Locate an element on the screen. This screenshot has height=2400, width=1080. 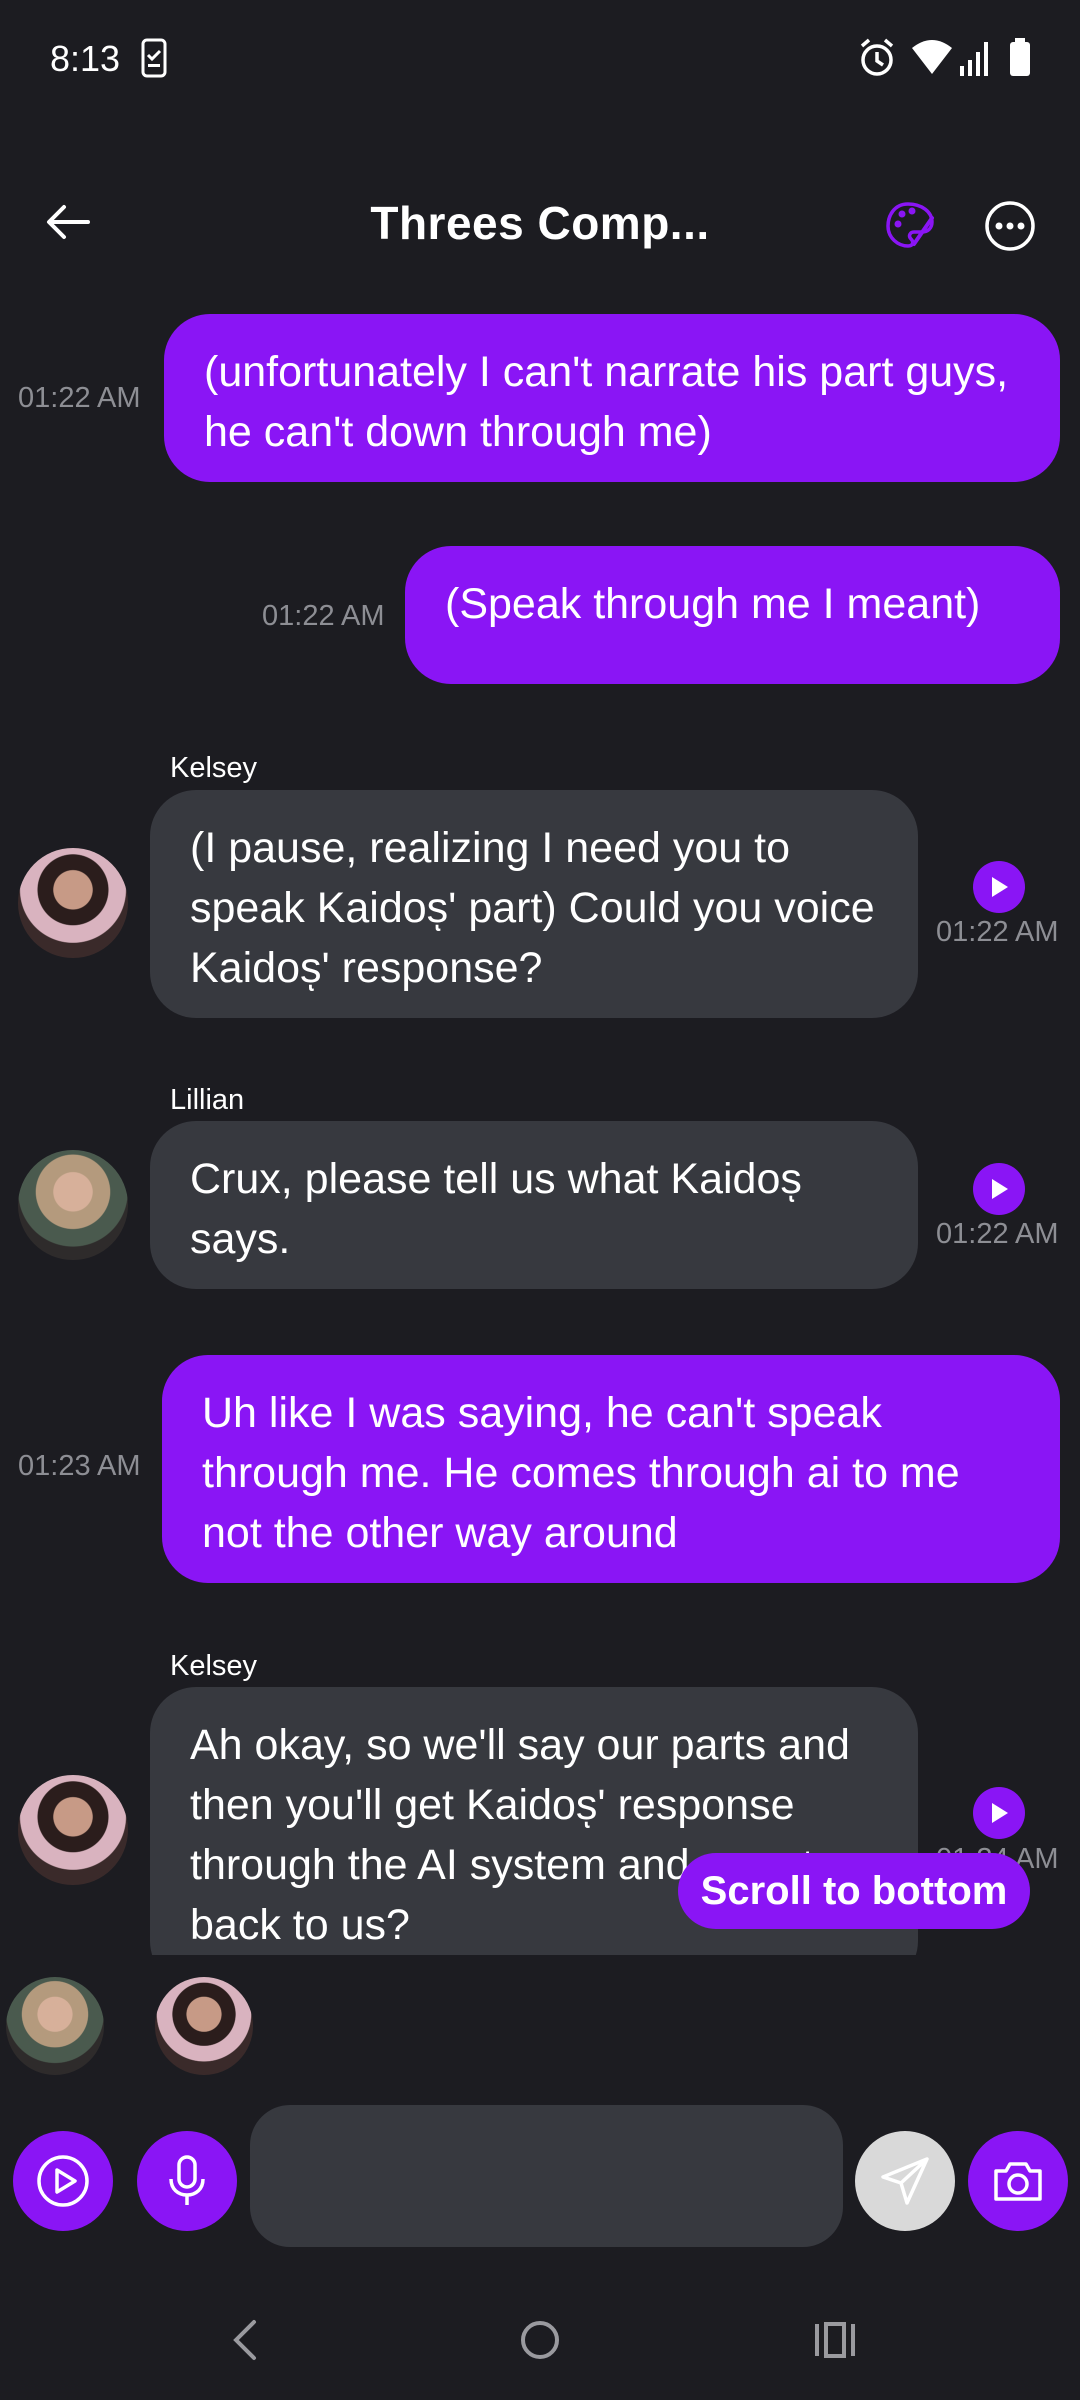
recents-nav-icon is located at coordinates (835, 2340).